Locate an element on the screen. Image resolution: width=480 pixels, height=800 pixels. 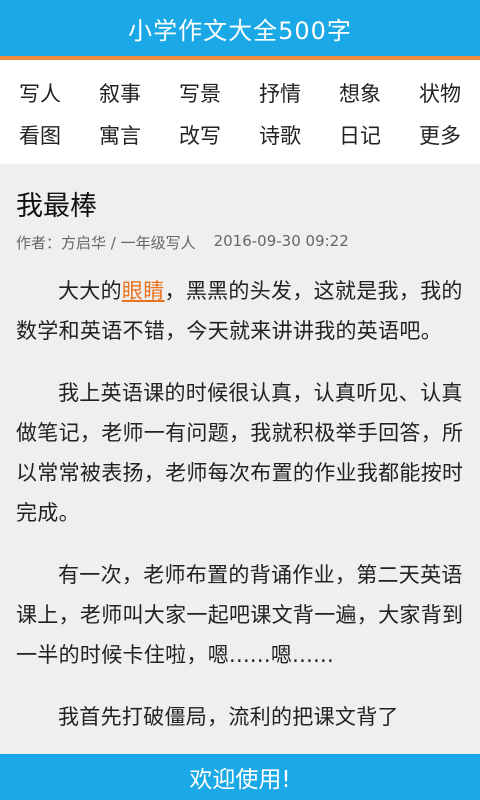
welcome-text: 欢迎使用! is located at coordinates (240, 780).